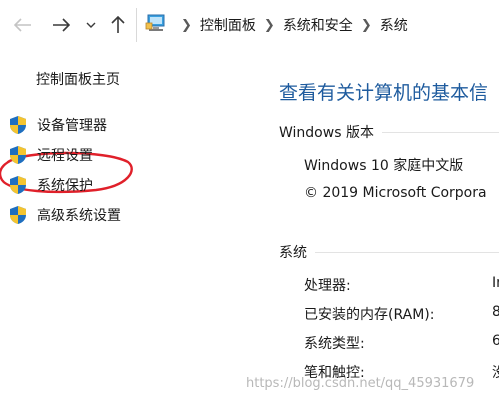 This screenshot has height=405, width=499. What do you see at coordinates (91, 25) in the screenshot?
I see `chevron-down-icon` at bounding box center [91, 25].